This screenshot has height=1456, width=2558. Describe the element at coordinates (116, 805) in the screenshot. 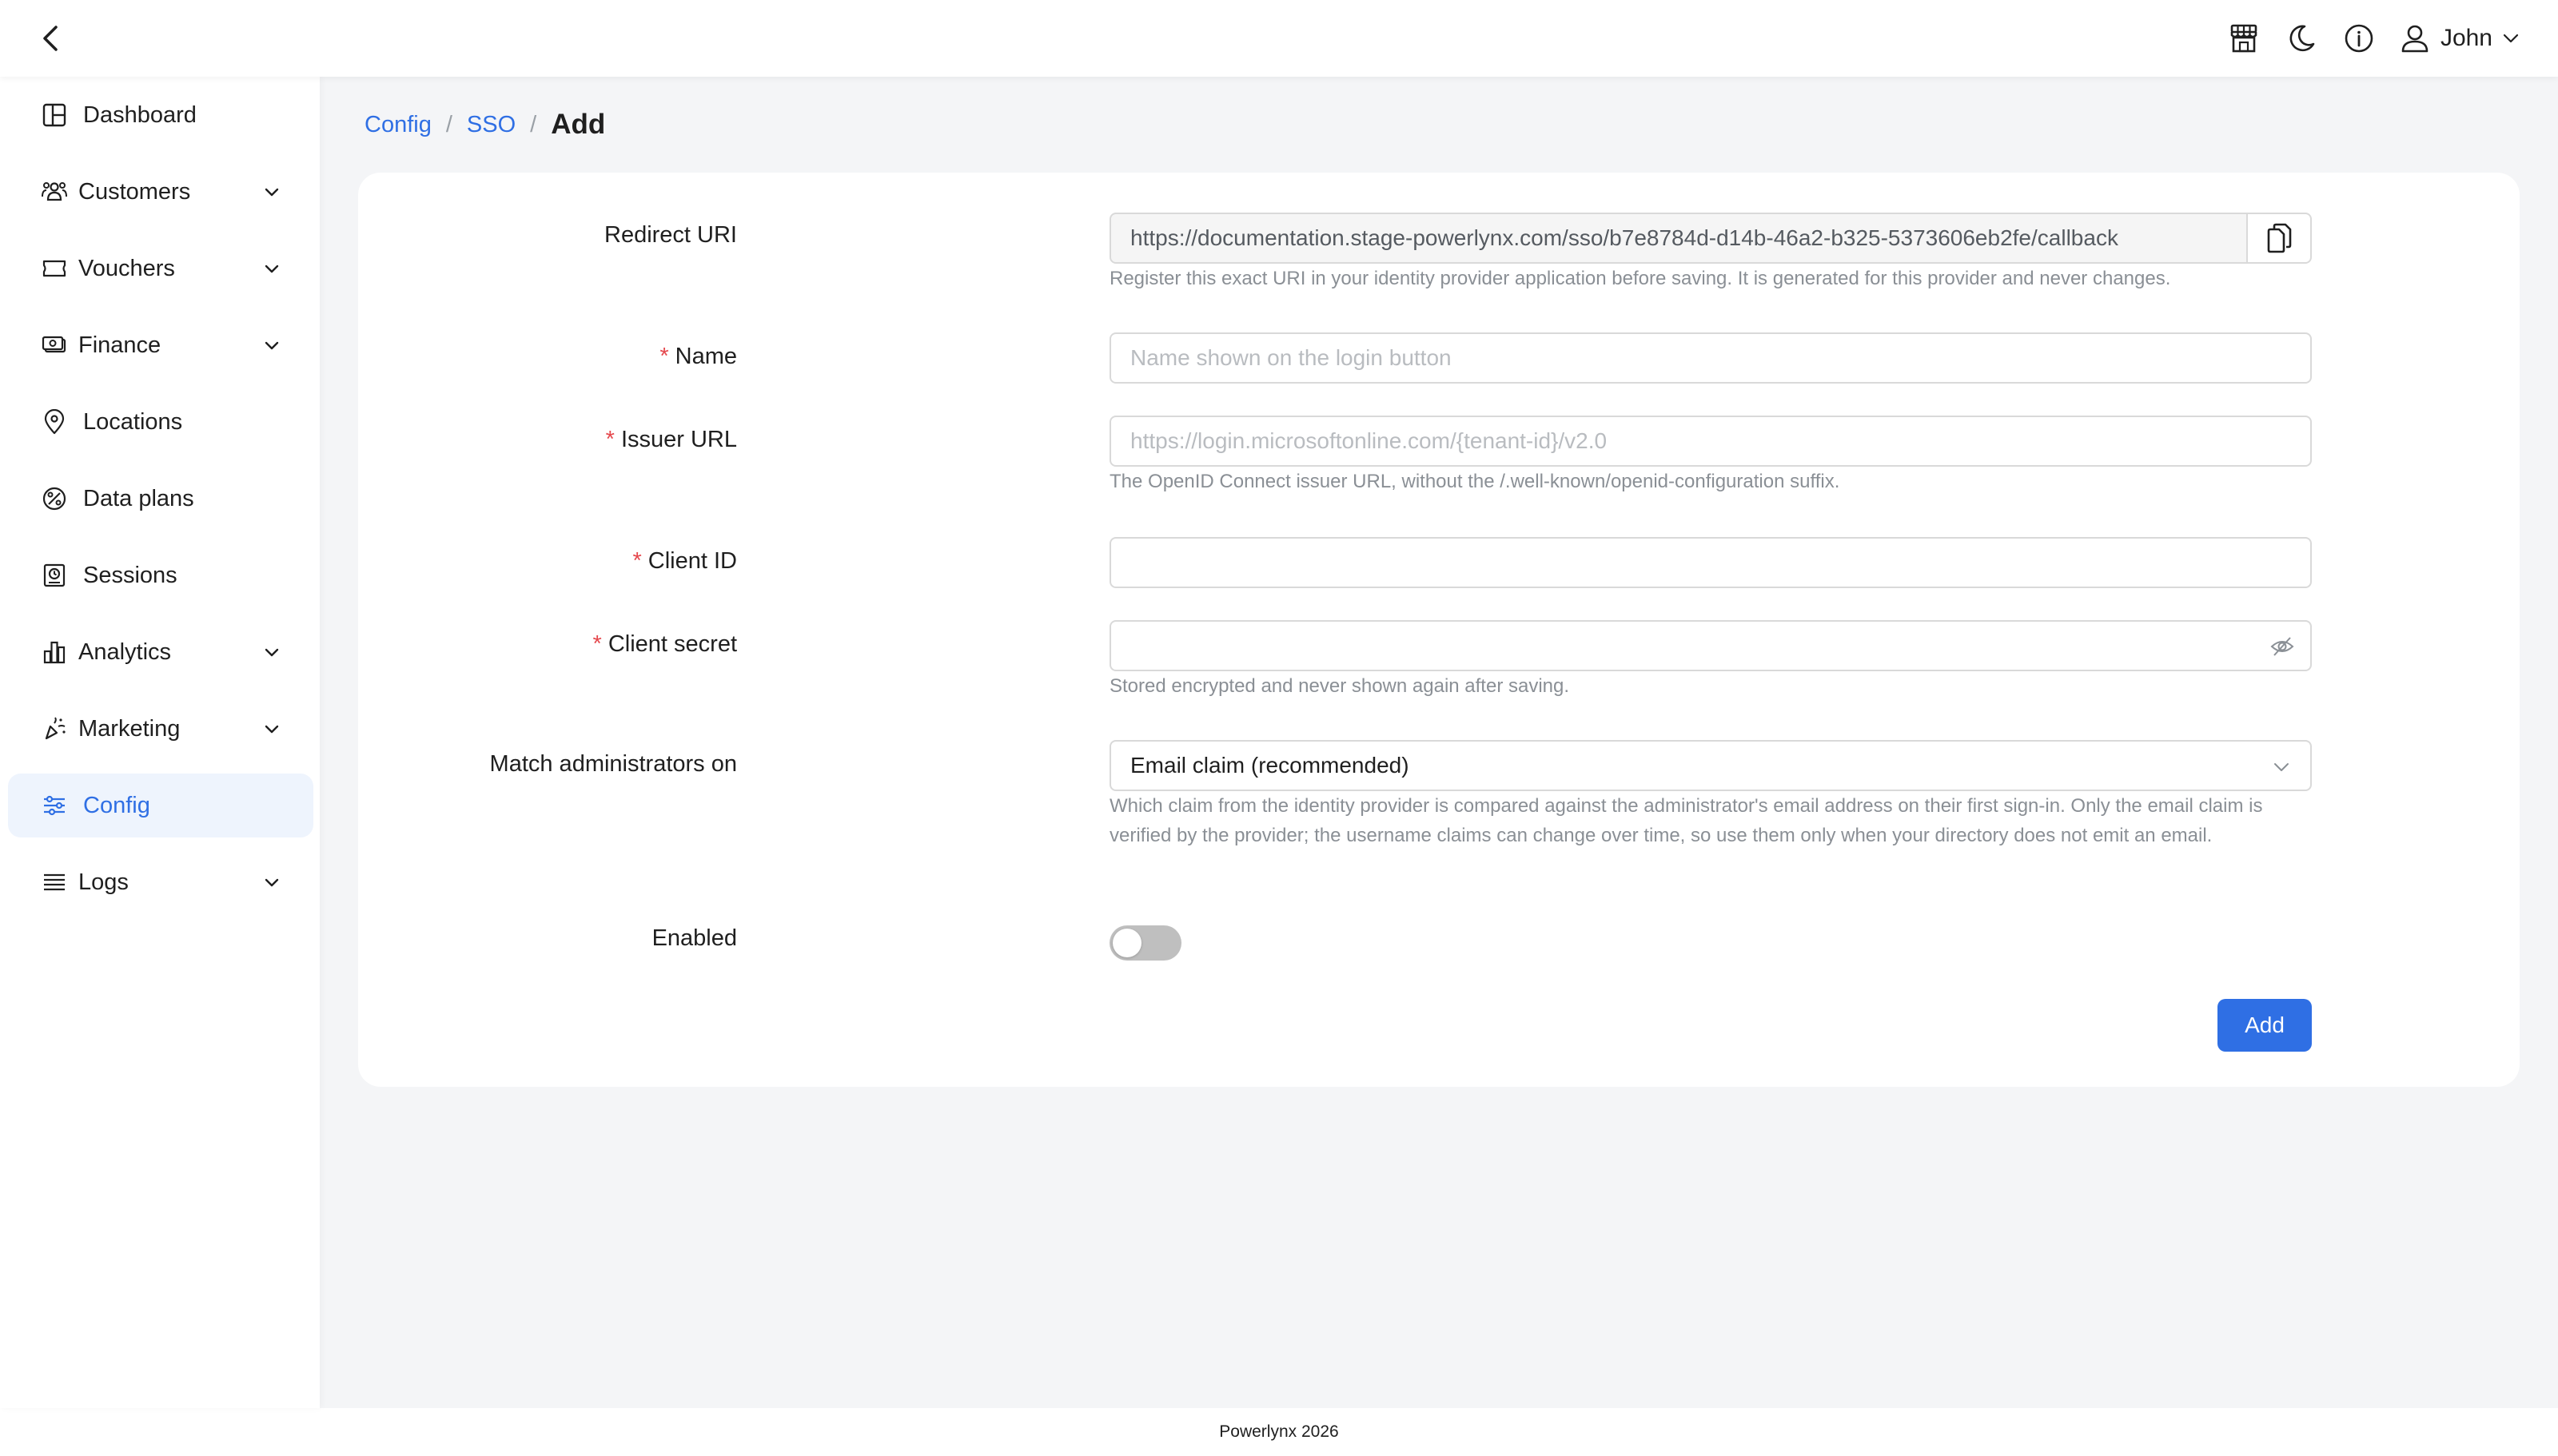

I see `sidebar-item-label: Config` at that location.